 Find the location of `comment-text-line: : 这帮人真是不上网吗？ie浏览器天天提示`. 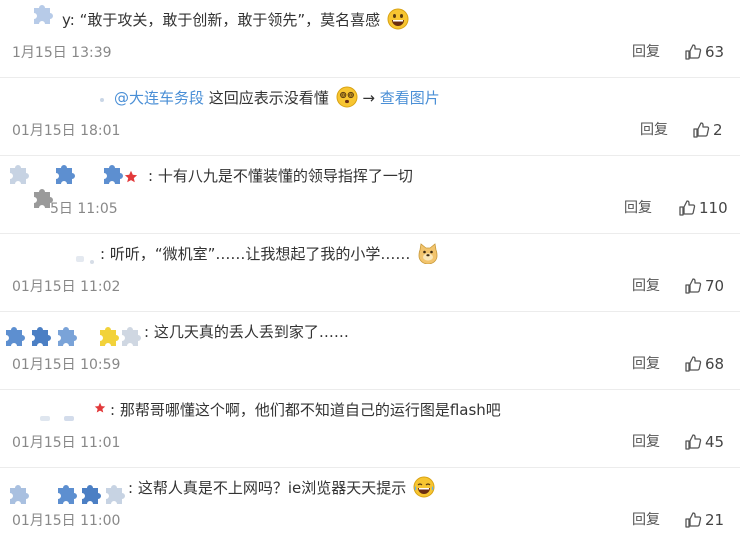

comment-text-line: : 这帮人真是不上网吗？ie浏览器天天提示 is located at coordinates (281, 488).